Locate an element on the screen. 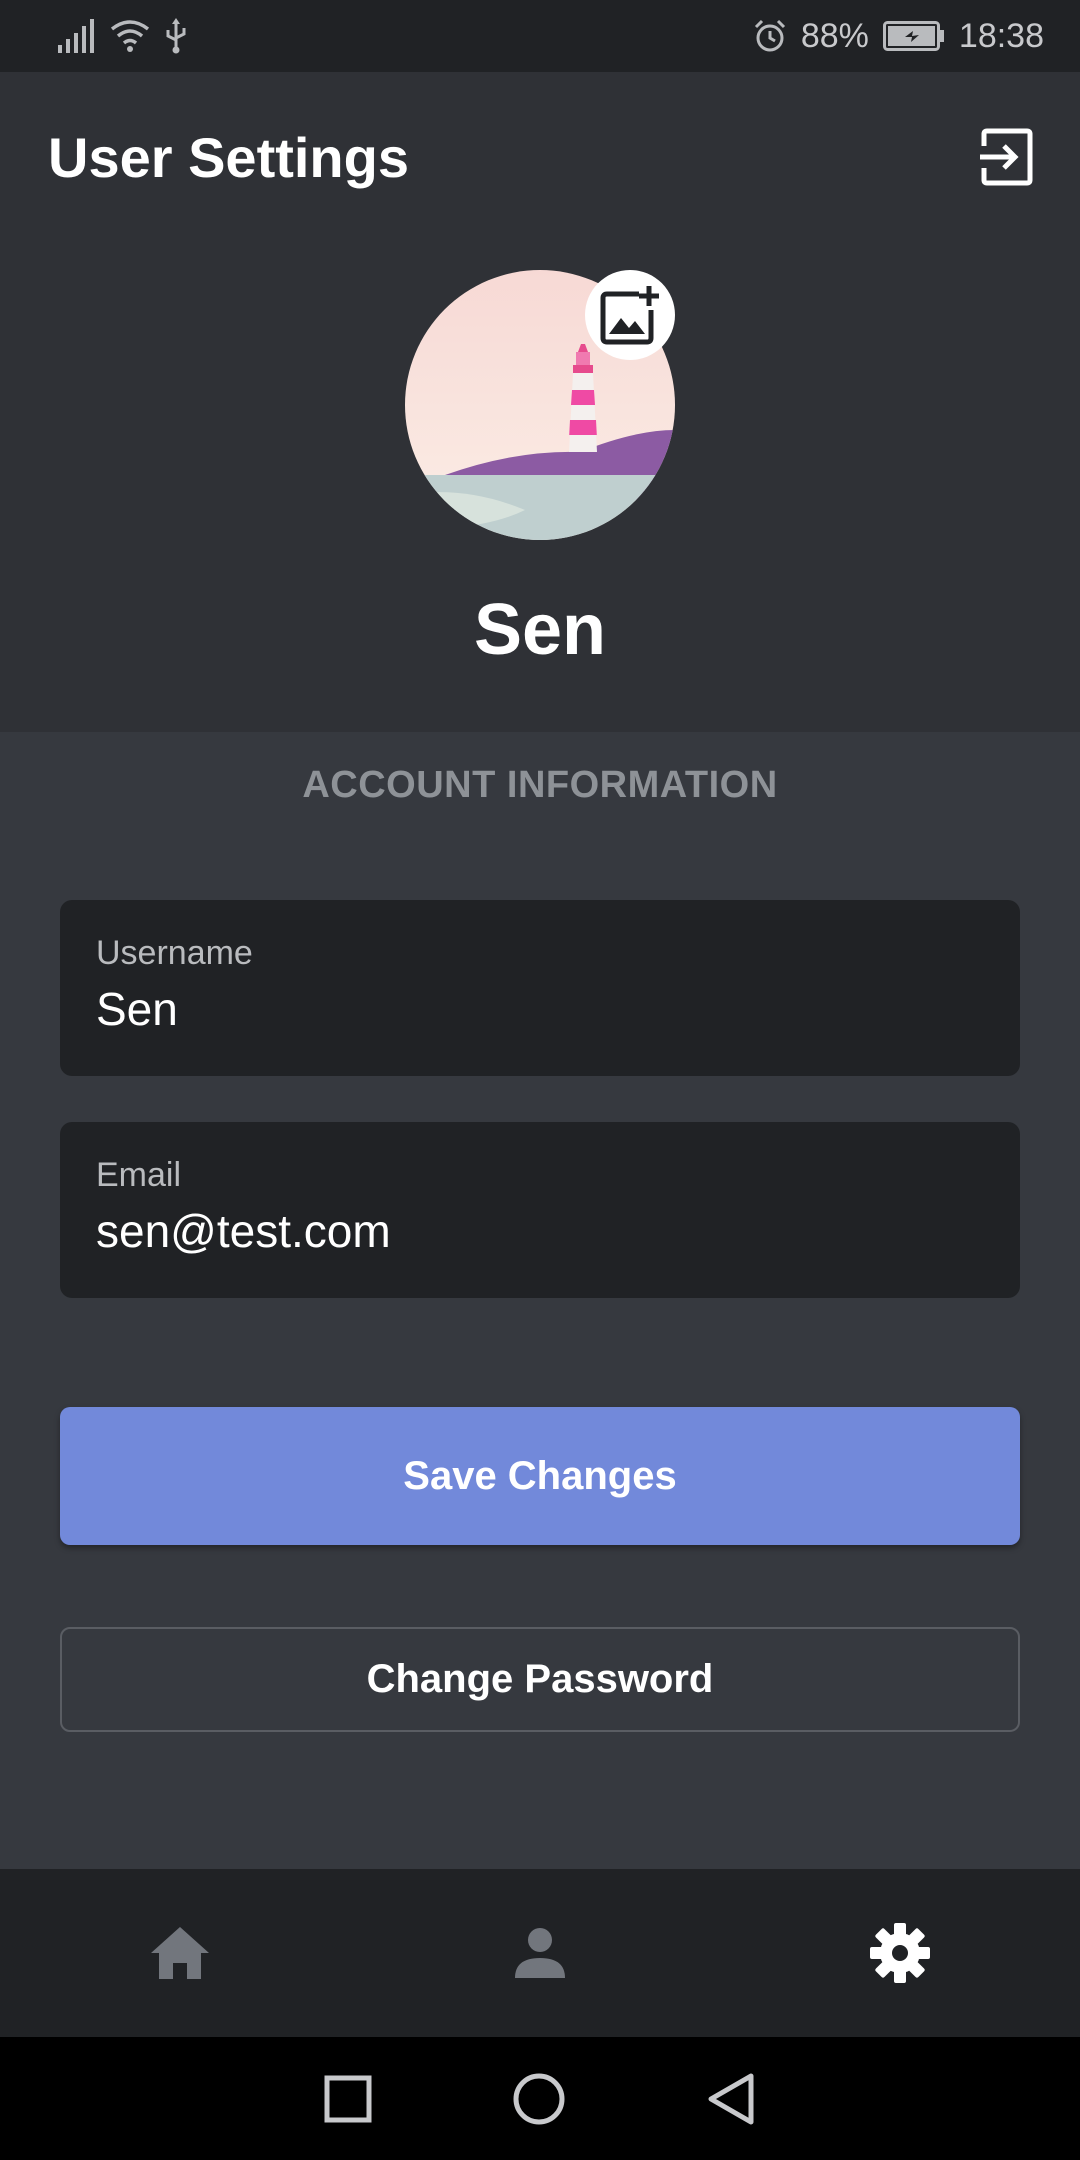 This screenshot has height=2160, width=1080. change-password-button: Change Password is located at coordinates (540, 1679).